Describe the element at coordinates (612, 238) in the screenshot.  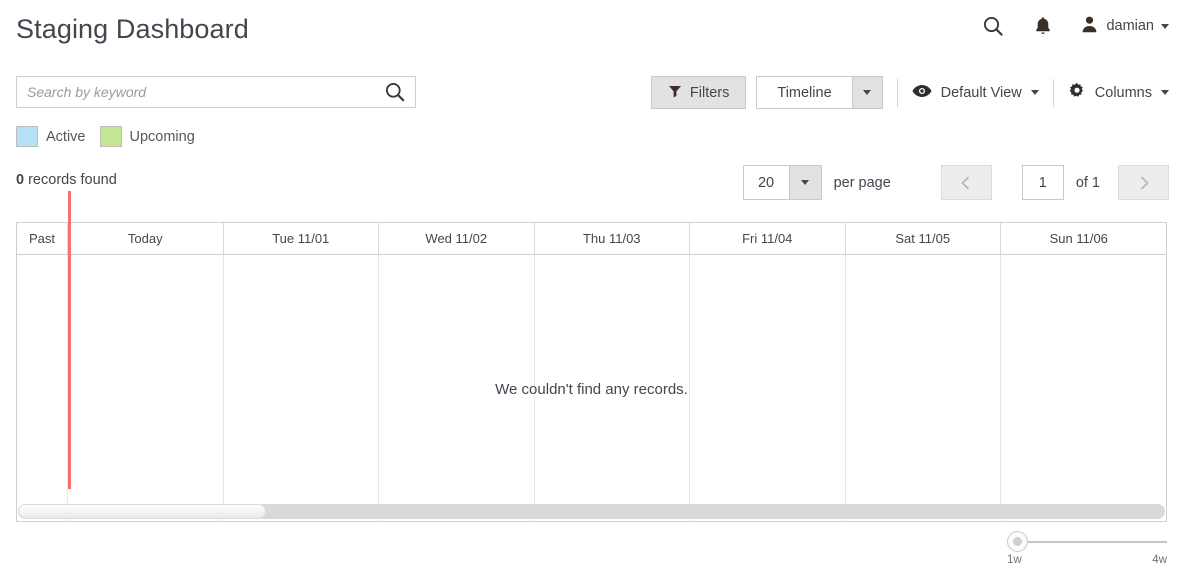
I see `timeline-column-header: Thu 11/03` at that location.